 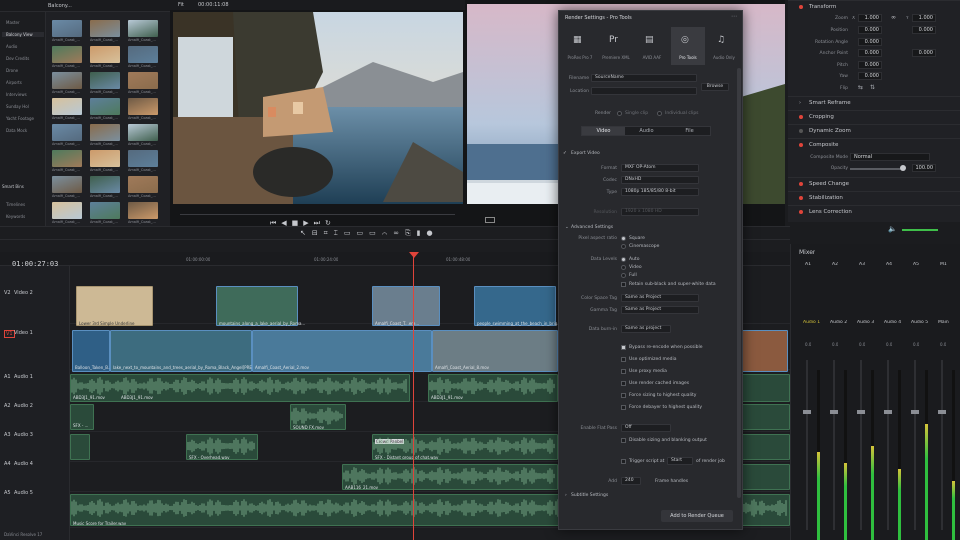 I want to click on more-options-icon: ⋯, so click(x=734, y=16).